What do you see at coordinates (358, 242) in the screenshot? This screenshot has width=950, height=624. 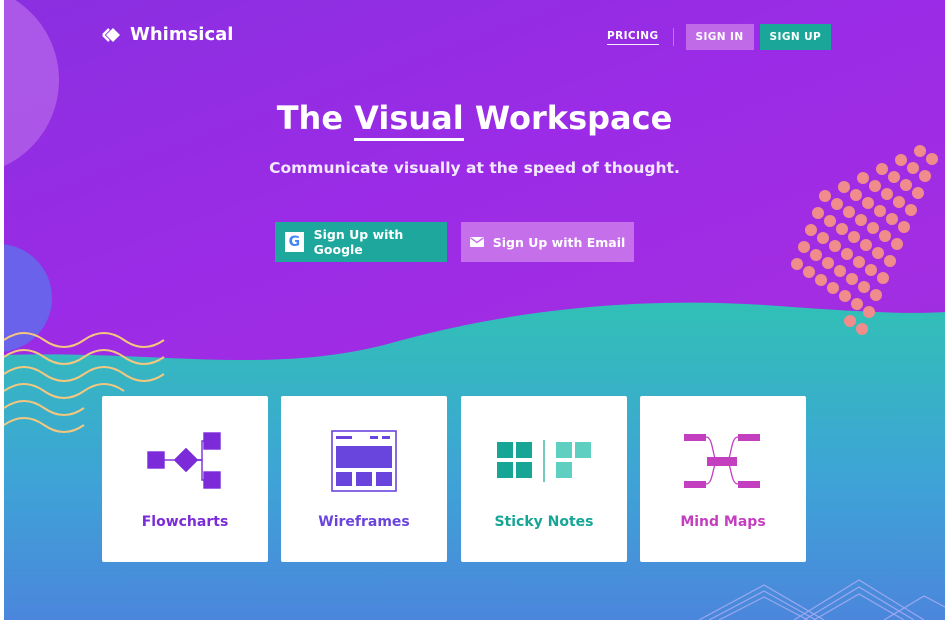 I see `google-button-label: Sign Up with Google` at bounding box center [358, 242].